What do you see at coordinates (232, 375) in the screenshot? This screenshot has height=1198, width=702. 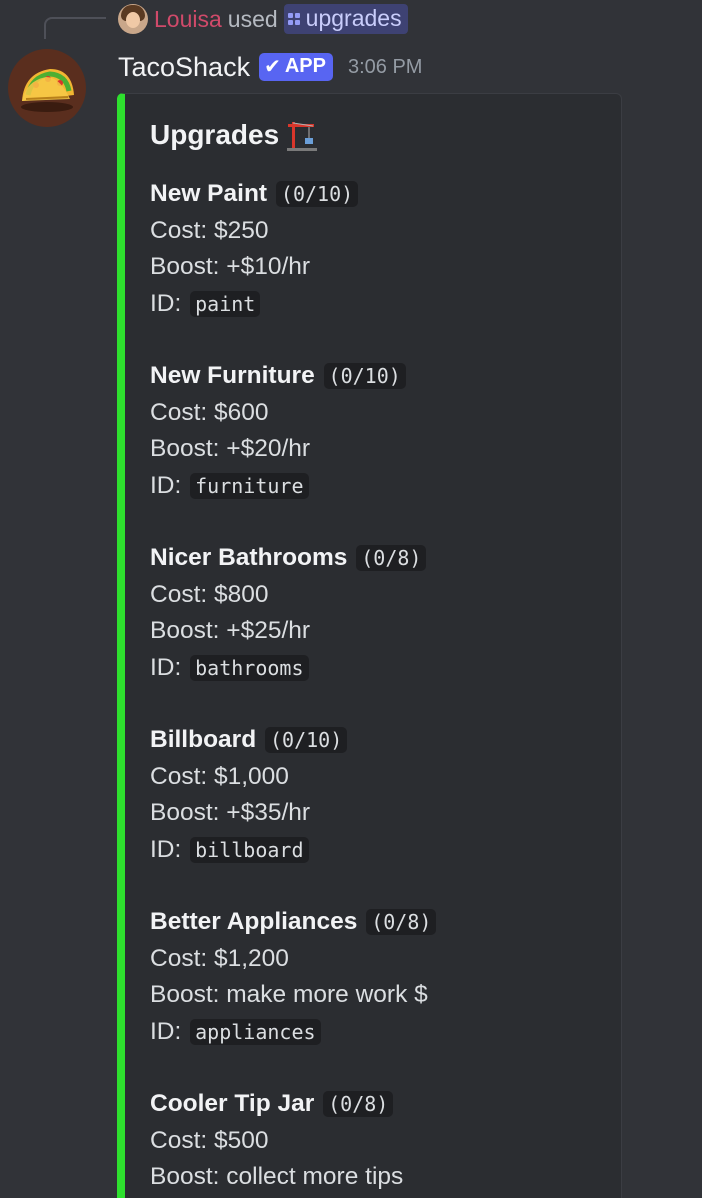 I see `upgrade-name: New Furniture` at bounding box center [232, 375].